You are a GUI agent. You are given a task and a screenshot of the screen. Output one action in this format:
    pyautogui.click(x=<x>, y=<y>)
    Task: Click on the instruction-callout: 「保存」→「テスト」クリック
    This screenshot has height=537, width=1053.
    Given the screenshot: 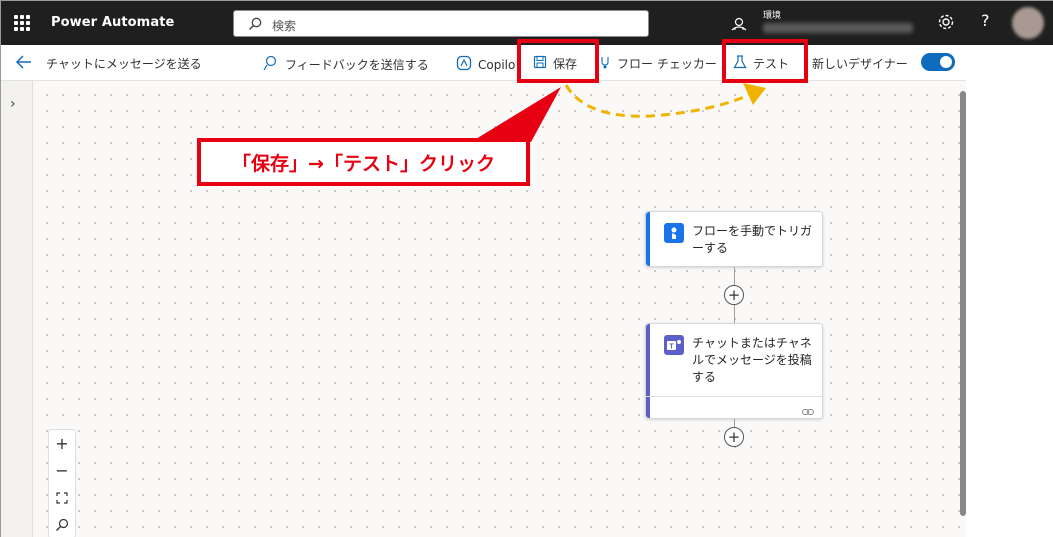 What is the action you would take?
    pyautogui.click(x=363, y=162)
    